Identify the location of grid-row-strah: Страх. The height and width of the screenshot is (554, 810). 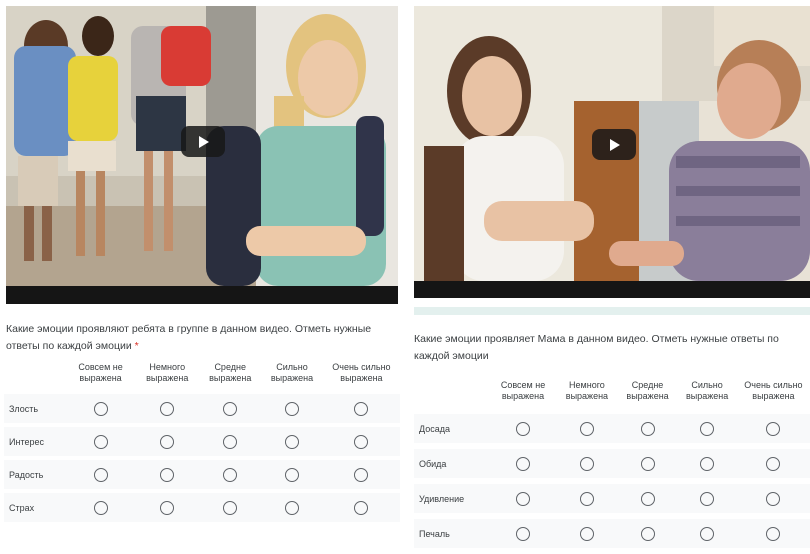
(202, 507).